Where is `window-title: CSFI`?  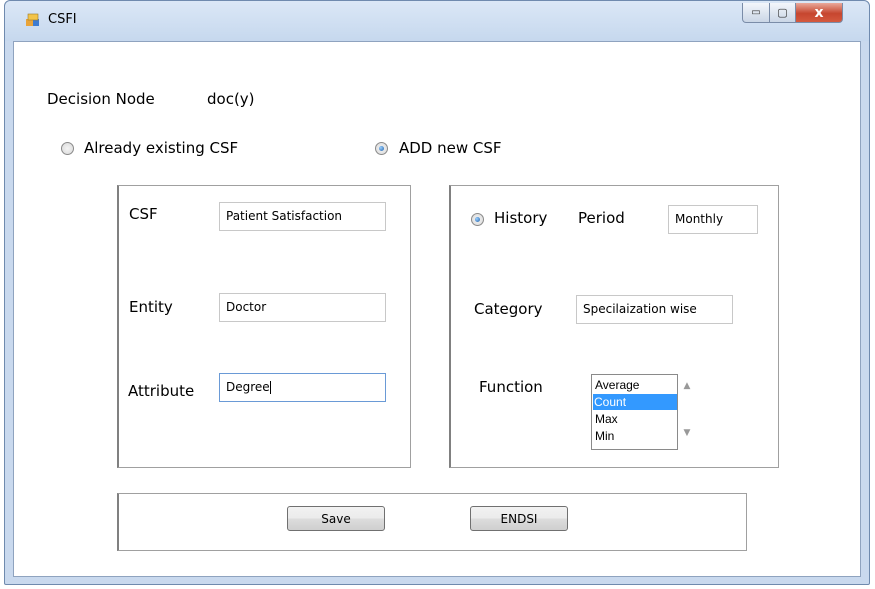 window-title: CSFI is located at coordinates (62, 19).